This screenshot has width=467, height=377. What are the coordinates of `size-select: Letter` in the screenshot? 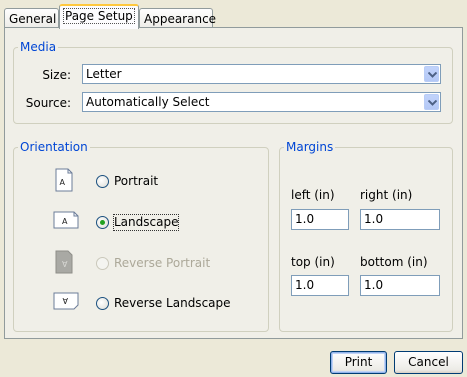 It's located at (261, 74).